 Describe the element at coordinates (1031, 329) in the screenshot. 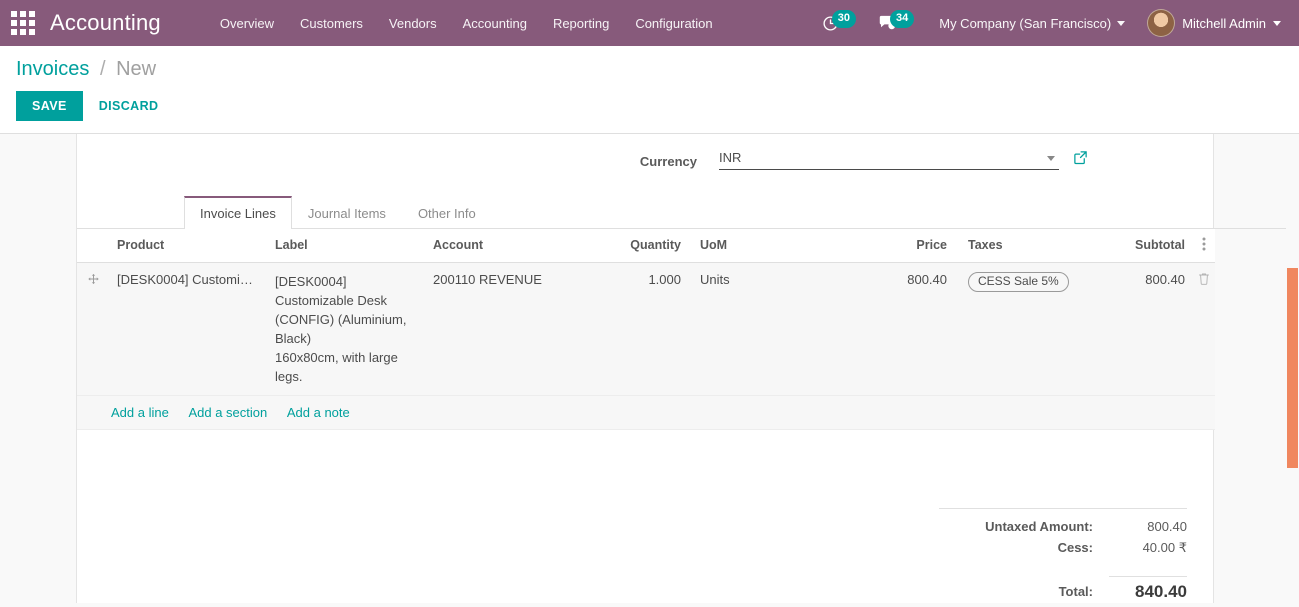

I see `cell-taxes: CESS Sale 5%` at that location.